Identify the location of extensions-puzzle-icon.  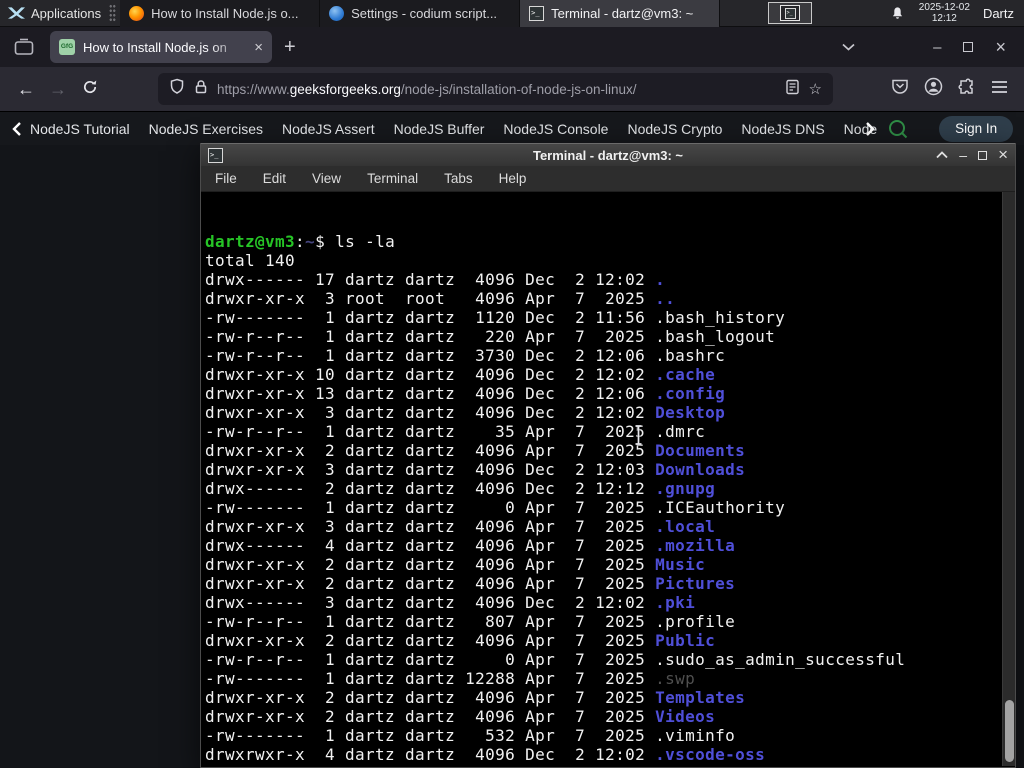
(967, 89).